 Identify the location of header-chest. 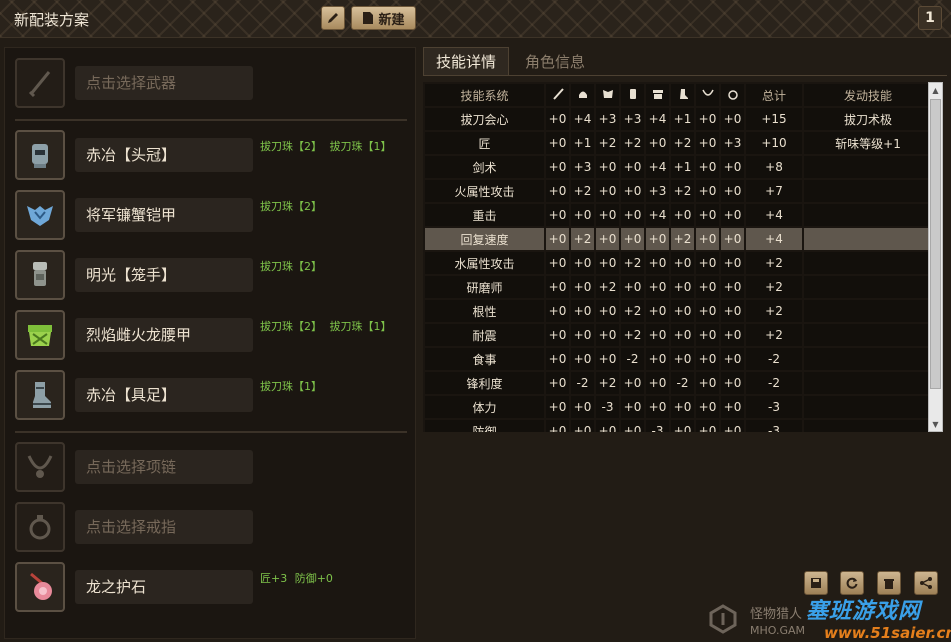
(607, 95).